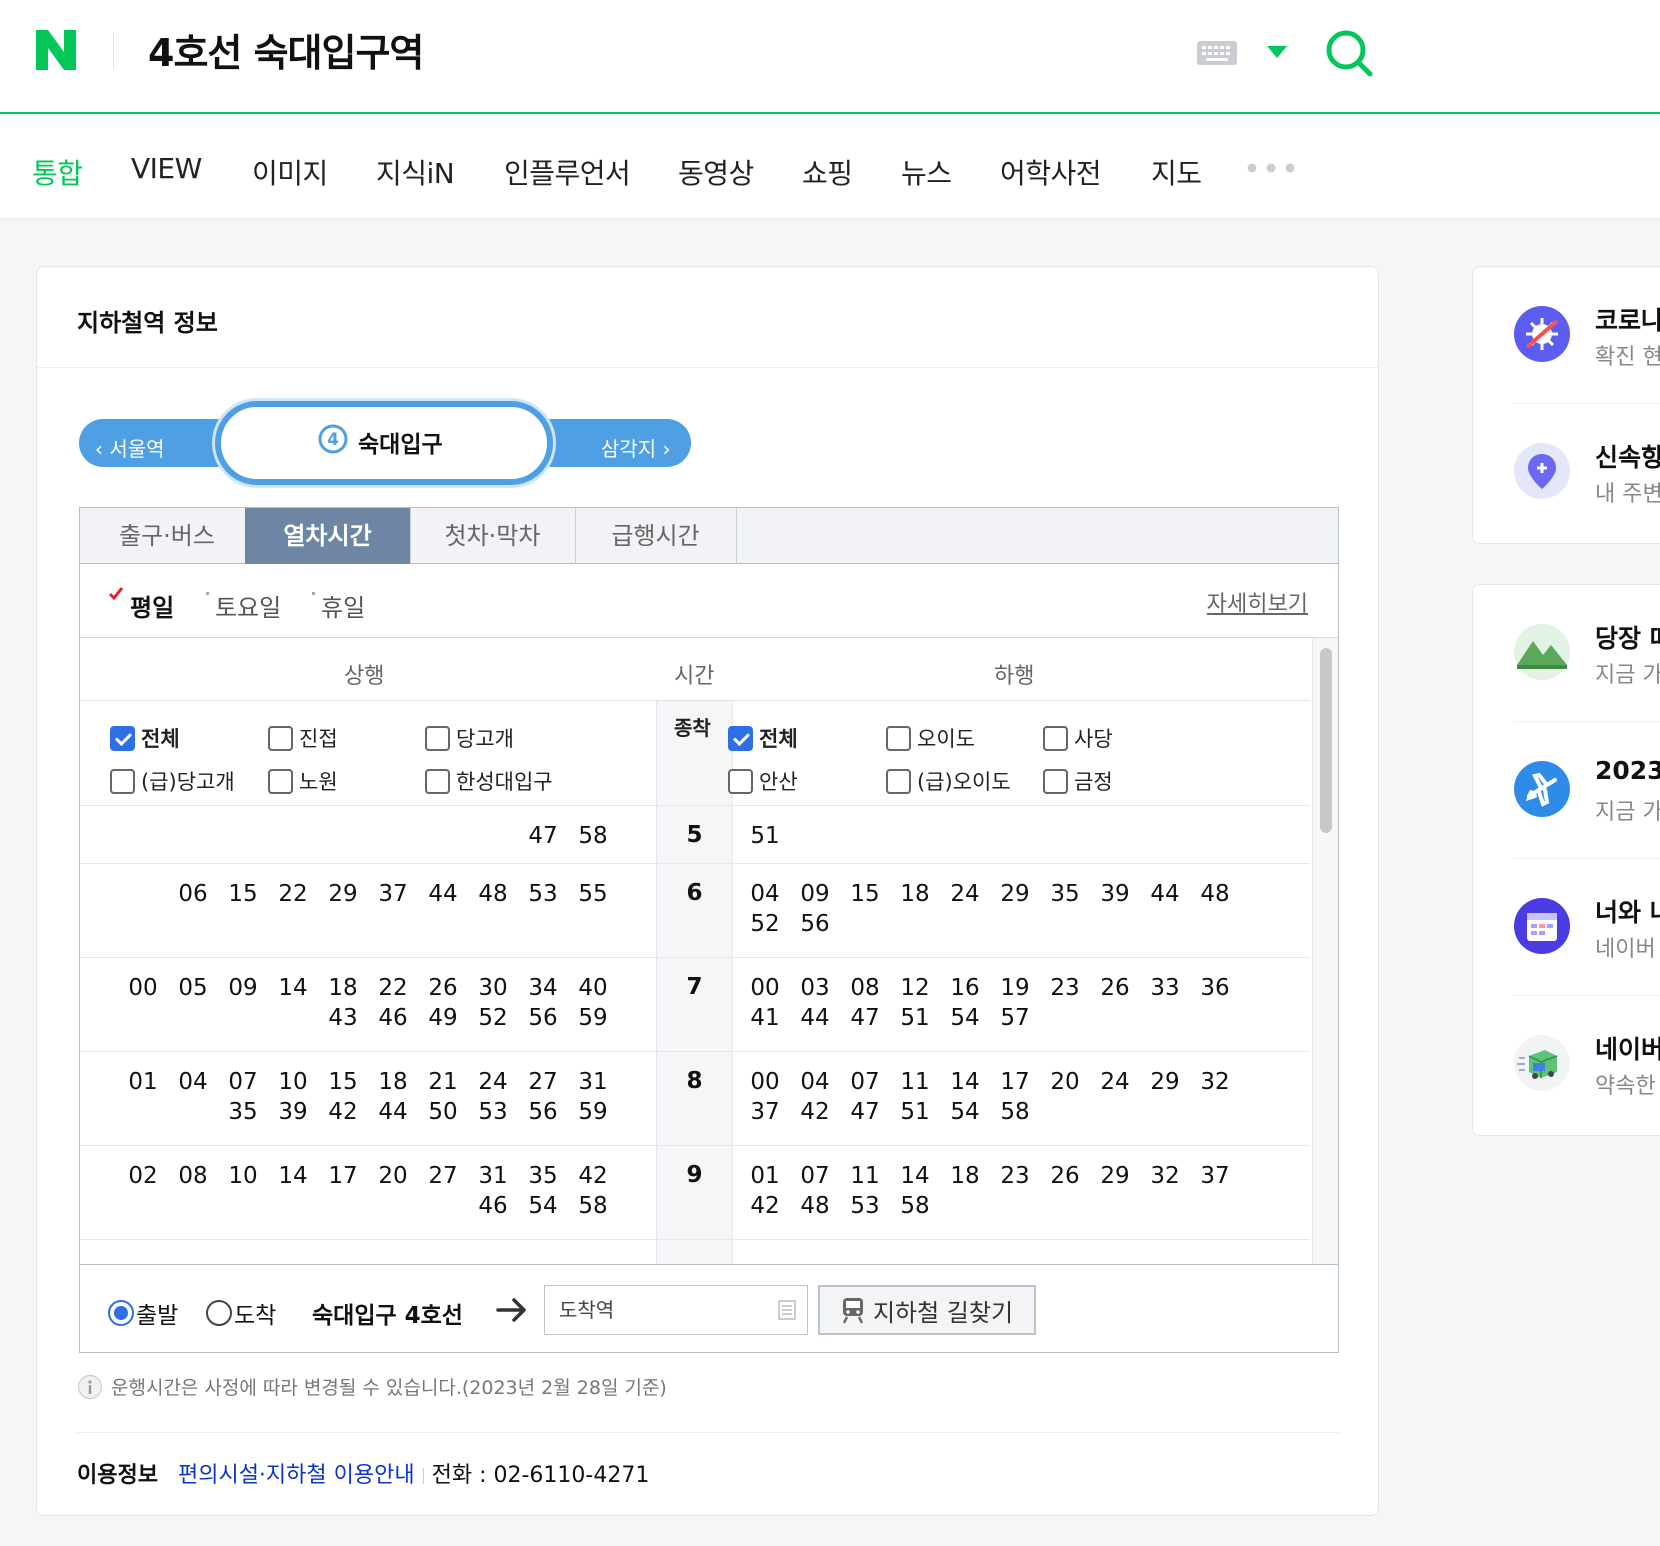  I want to click on destination-input, so click(676, 1310).